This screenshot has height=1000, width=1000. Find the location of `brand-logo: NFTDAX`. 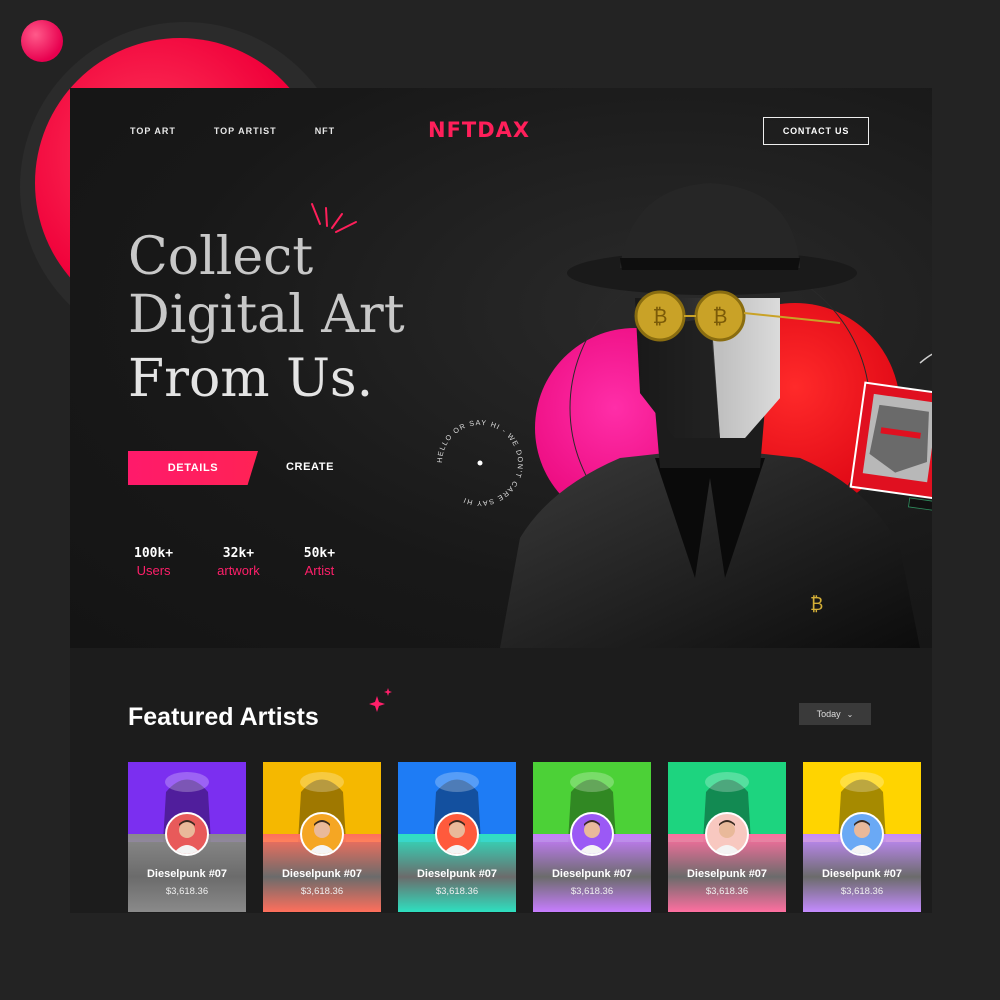

brand-logo: NFTDAX is located at coordinates (479, 130).